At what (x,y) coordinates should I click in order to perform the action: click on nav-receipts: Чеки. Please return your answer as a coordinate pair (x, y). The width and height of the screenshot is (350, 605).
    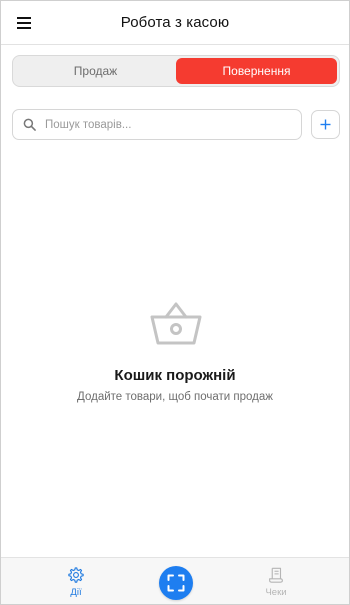
    Looking at the image, I should click on (276, 581).